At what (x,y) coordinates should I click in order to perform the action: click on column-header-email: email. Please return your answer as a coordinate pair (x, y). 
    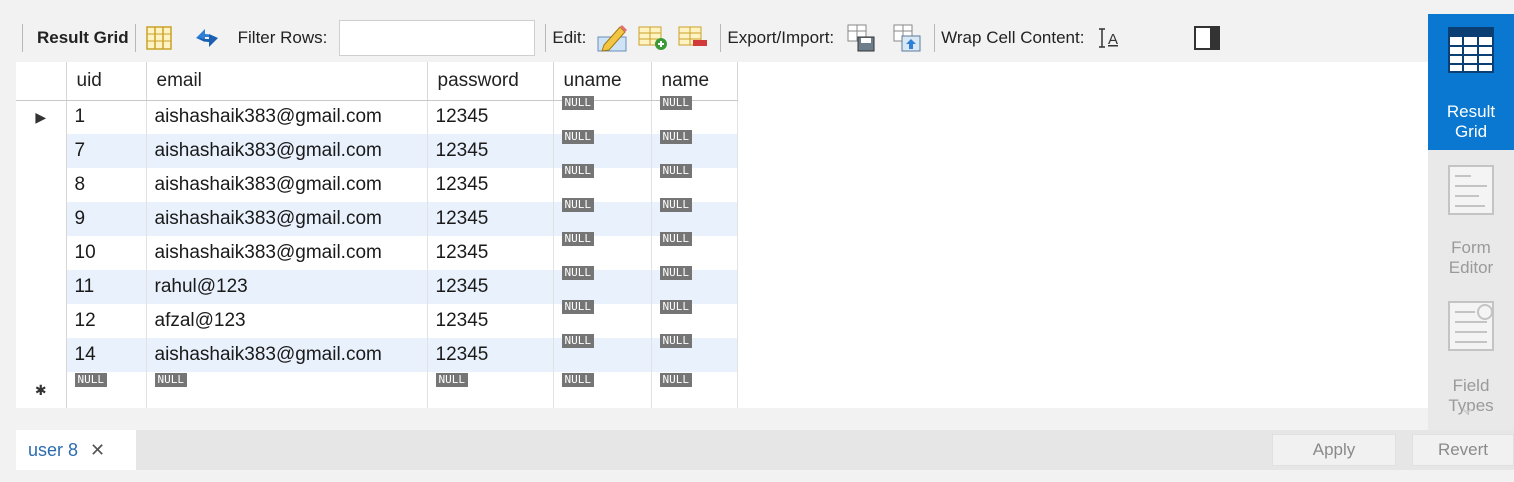
    Looking at the image, I should click on (287, 81).